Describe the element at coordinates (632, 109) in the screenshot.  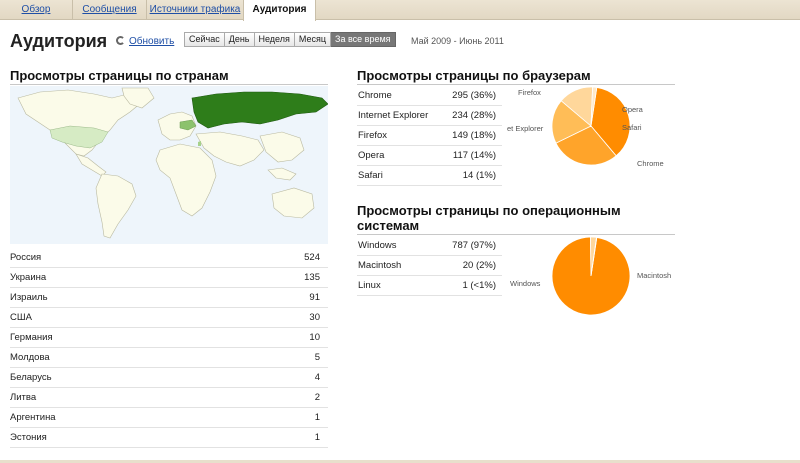
I see `browser-pie-label: Opera` at that location.